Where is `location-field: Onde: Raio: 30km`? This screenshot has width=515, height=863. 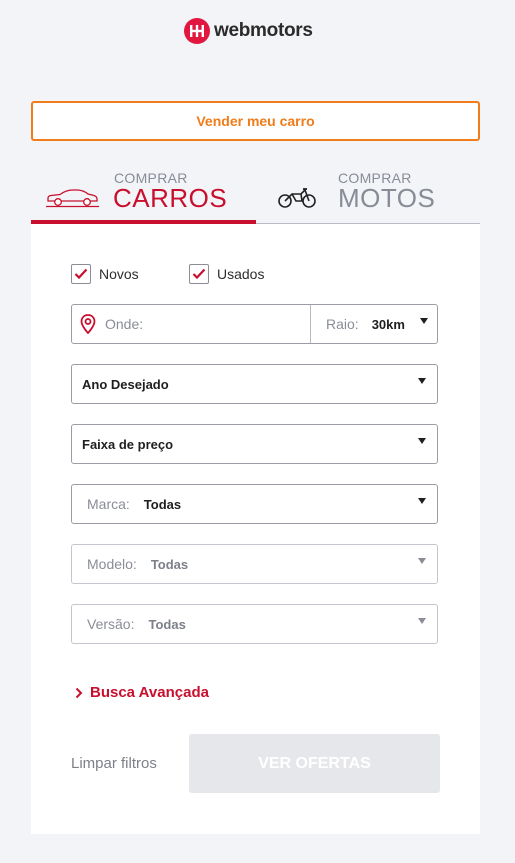
location-field: Onde: Raio: 30km is located at coordinates (254, 324).